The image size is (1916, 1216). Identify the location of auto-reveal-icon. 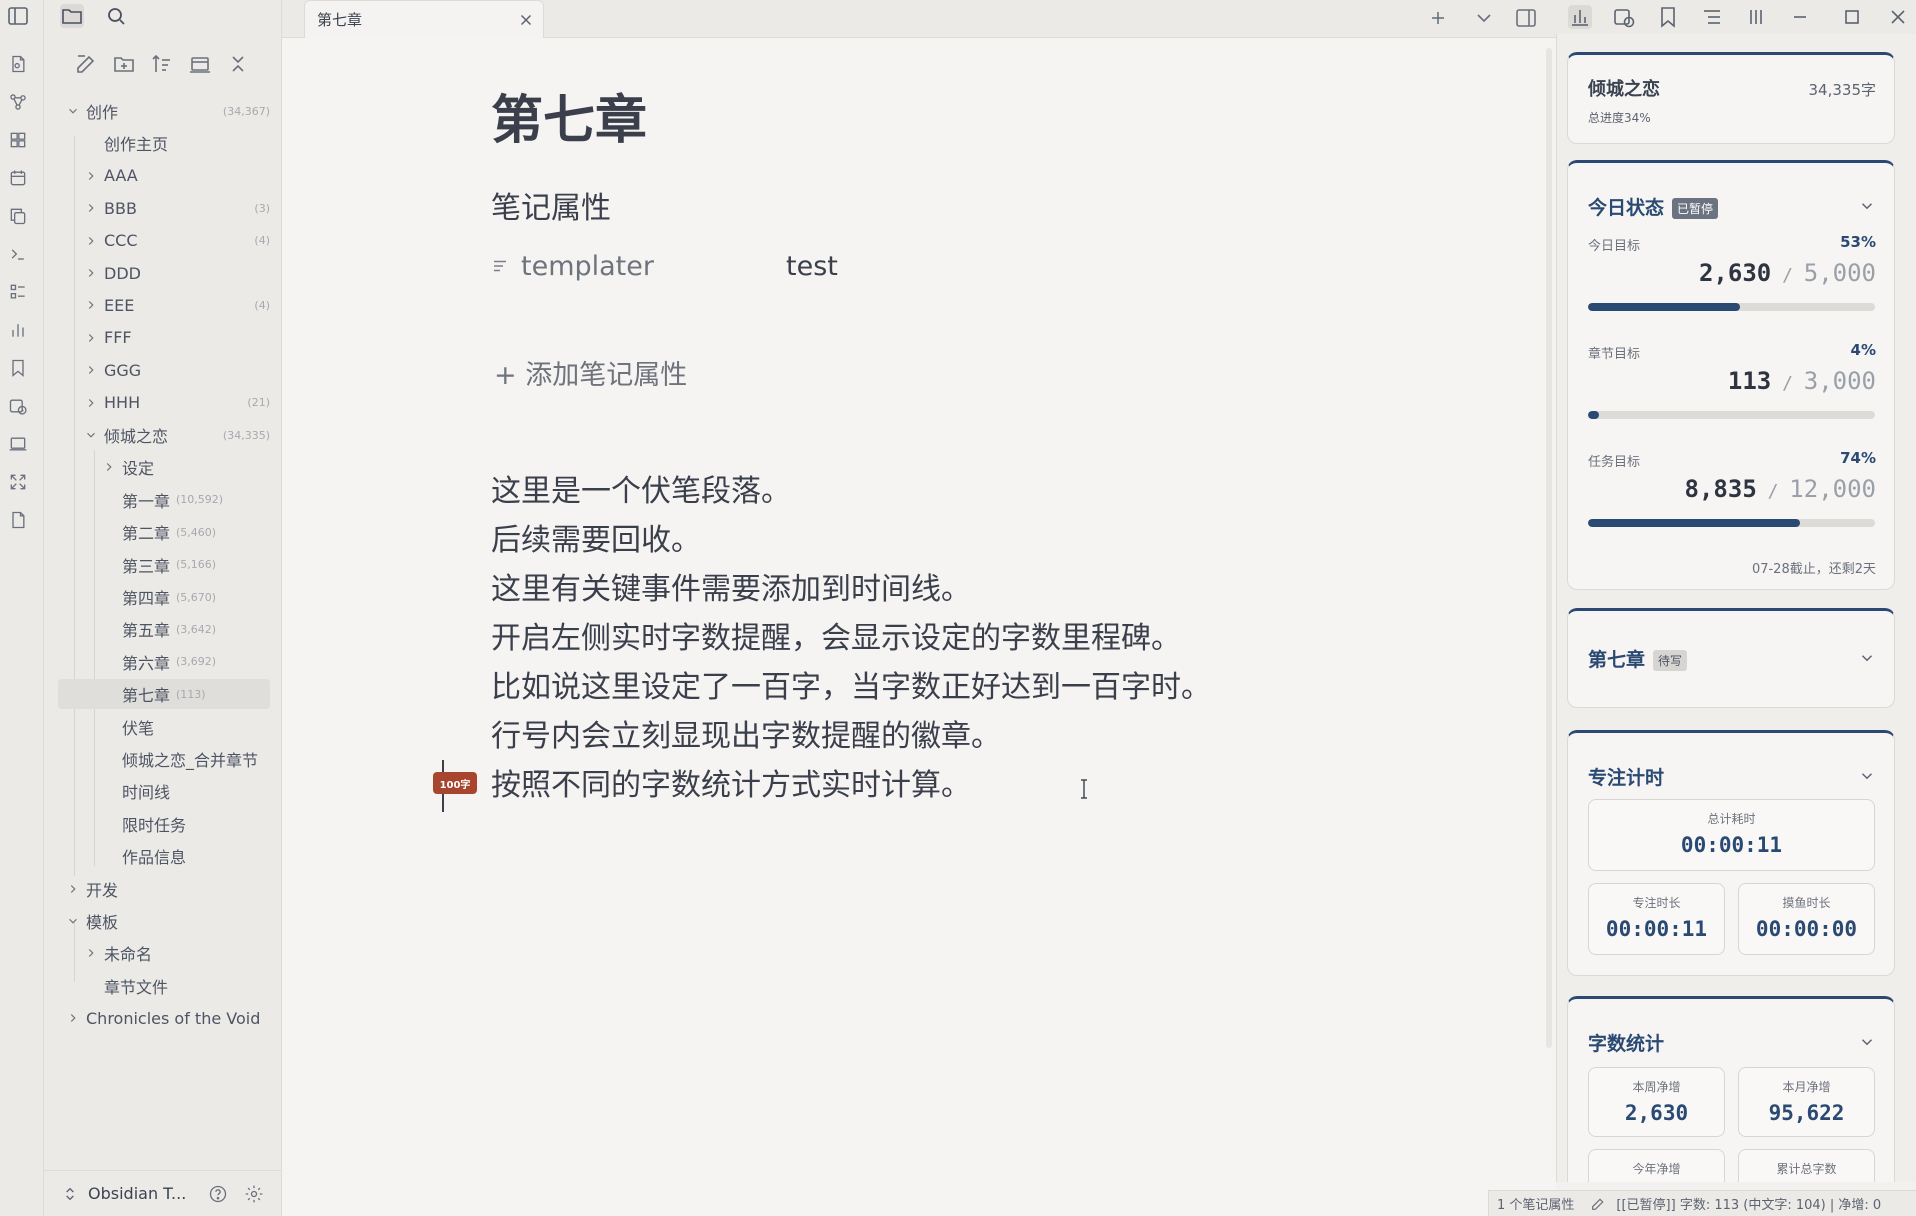
(200, 64).